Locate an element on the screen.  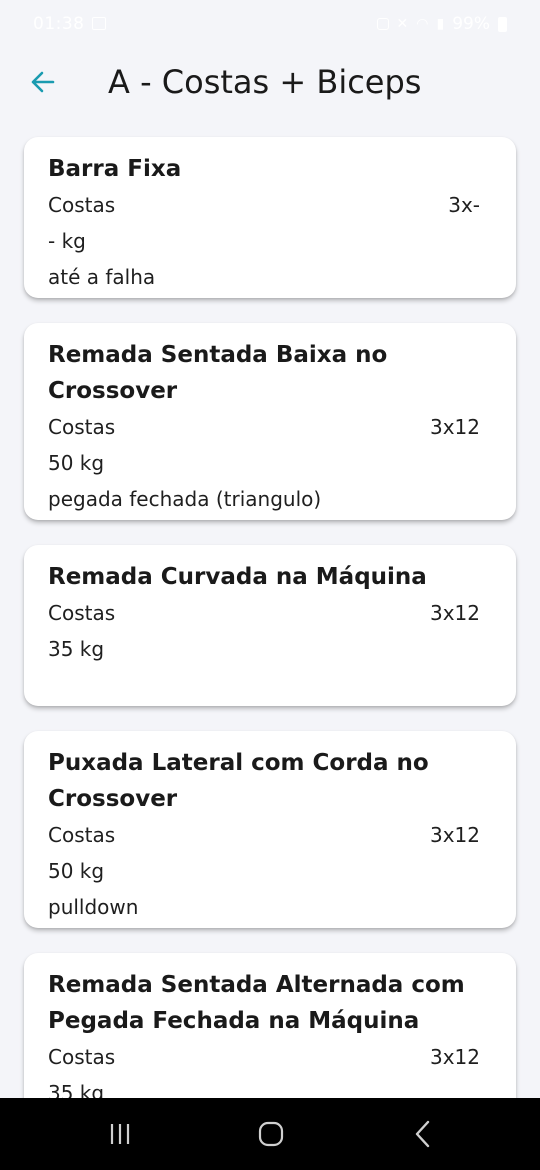
home-button is located at coordinates (271, 1134).